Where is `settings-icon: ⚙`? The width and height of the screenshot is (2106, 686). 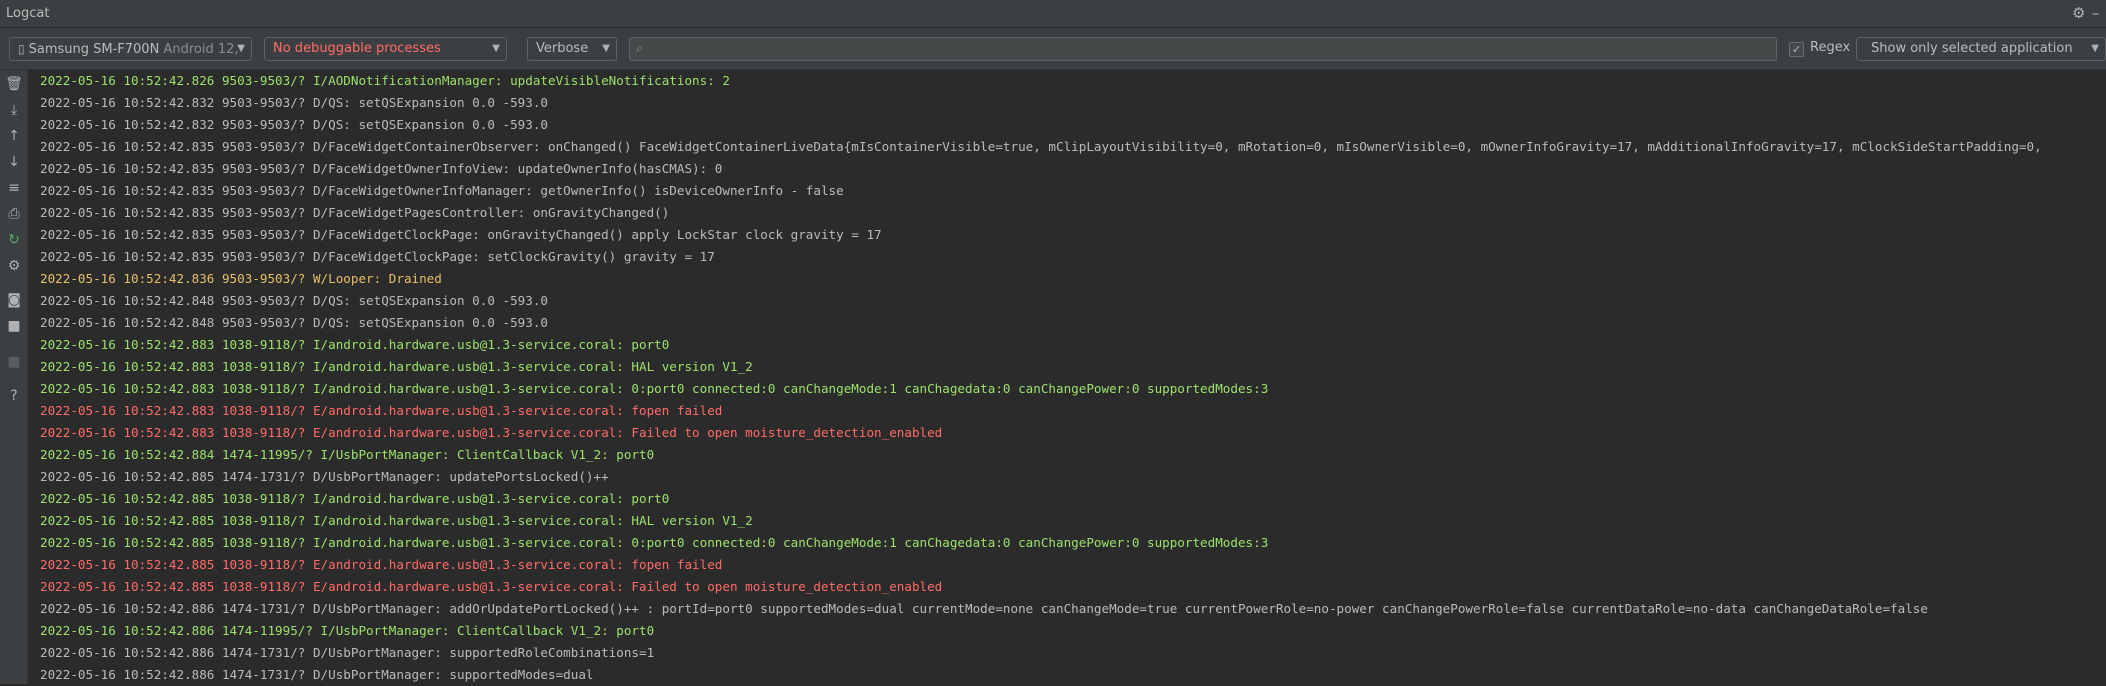 settings-icon: ⚙ is located at coordinates (14, 266).